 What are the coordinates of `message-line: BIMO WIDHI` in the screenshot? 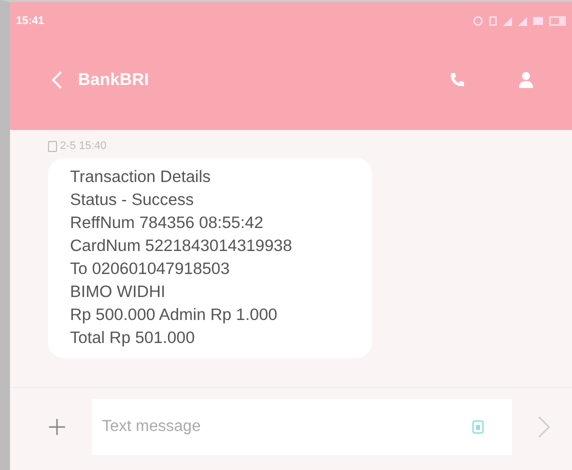 It's located at (118, 292).